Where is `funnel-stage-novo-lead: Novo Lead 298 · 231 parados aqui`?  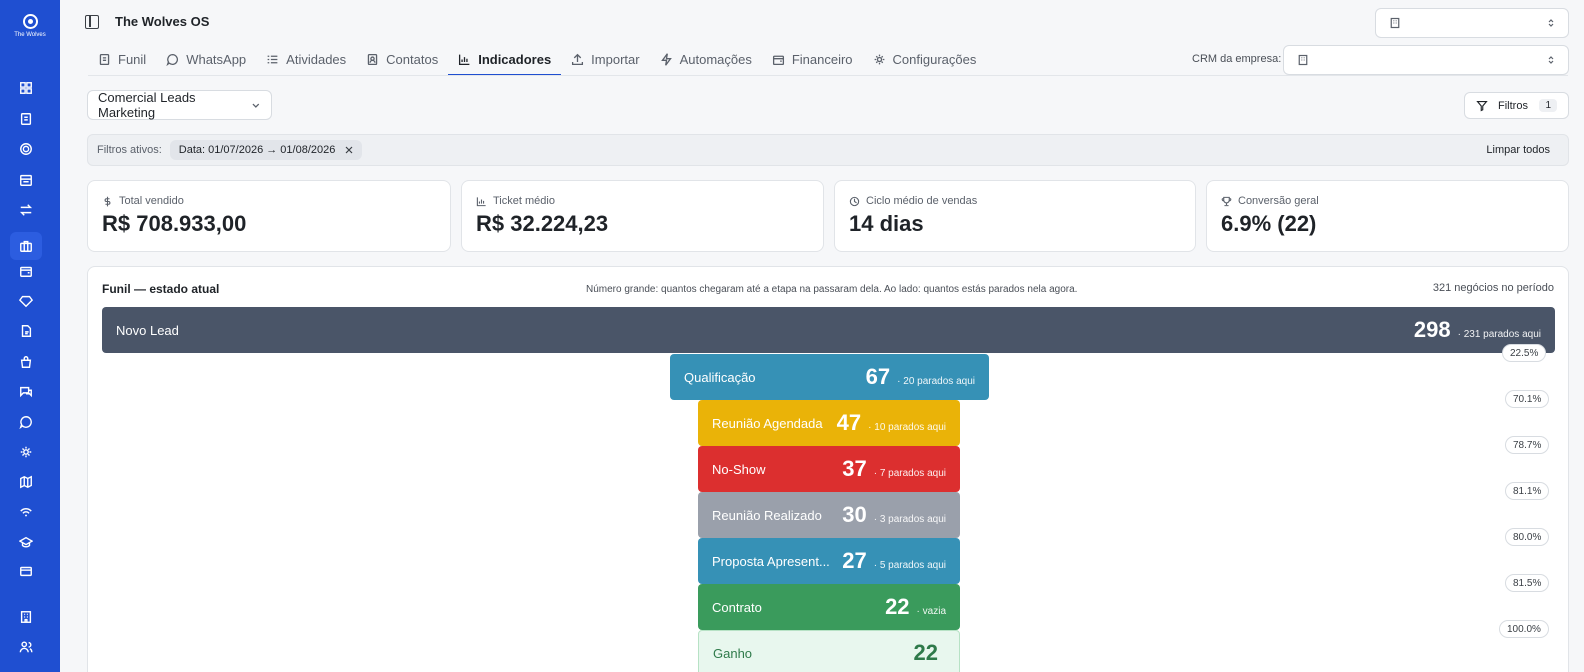 funnel-stage-novo-lead: Novo Lead 298 · 231 parados aqui is located at coordinates (828, 330).